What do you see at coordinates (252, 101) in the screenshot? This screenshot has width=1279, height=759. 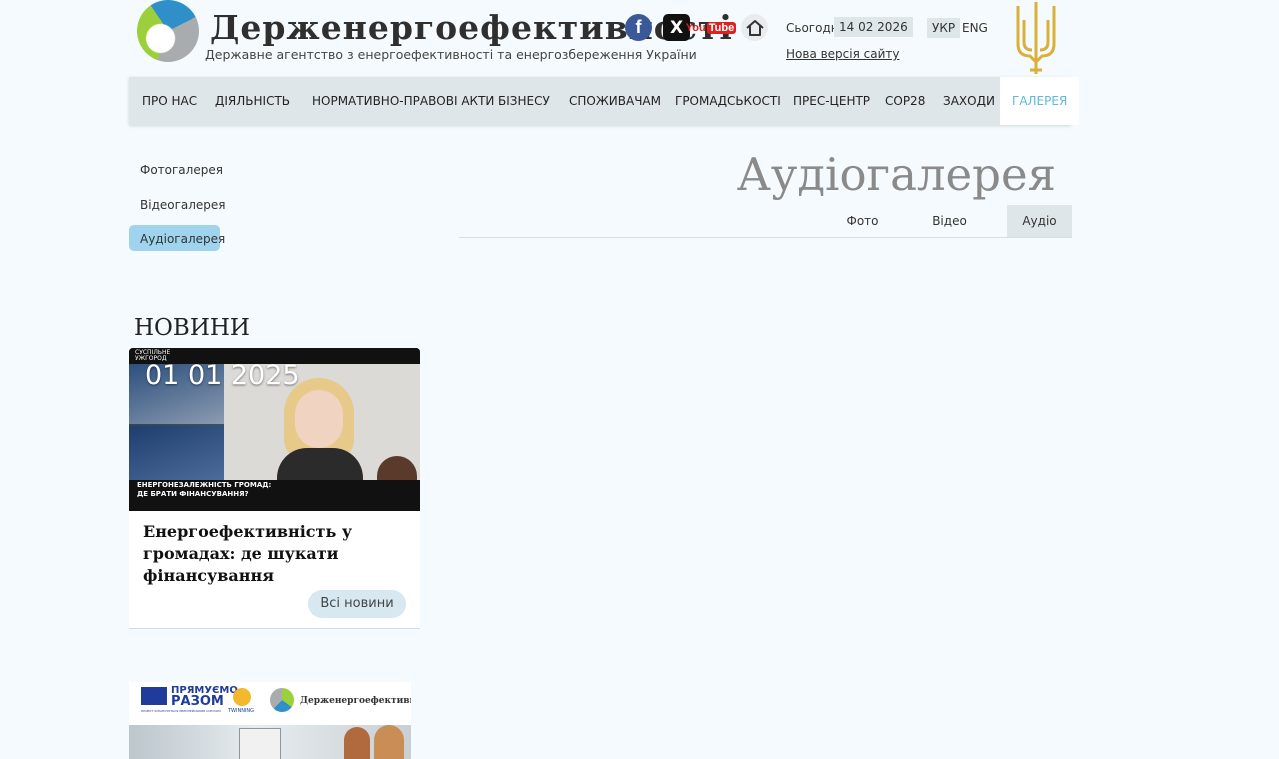 I see `nav-item-activity: ДІЯЛЬНІСТЬ` at bounding box center [252, 101].